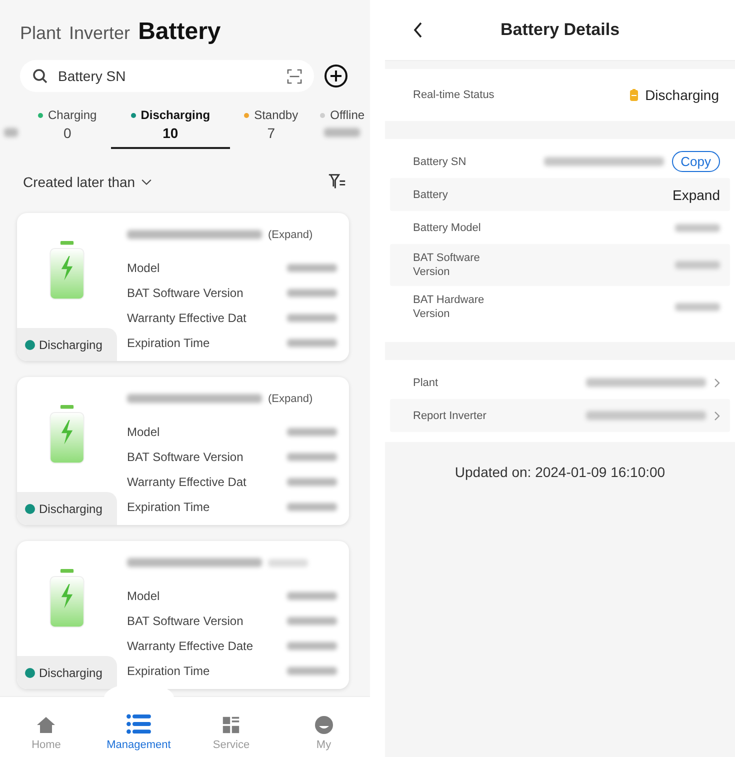  What do you see at coordinates (190, 645) in the screenshot?
I see `field-label: Warranty Effective Date` at bounding box center [190, 645].